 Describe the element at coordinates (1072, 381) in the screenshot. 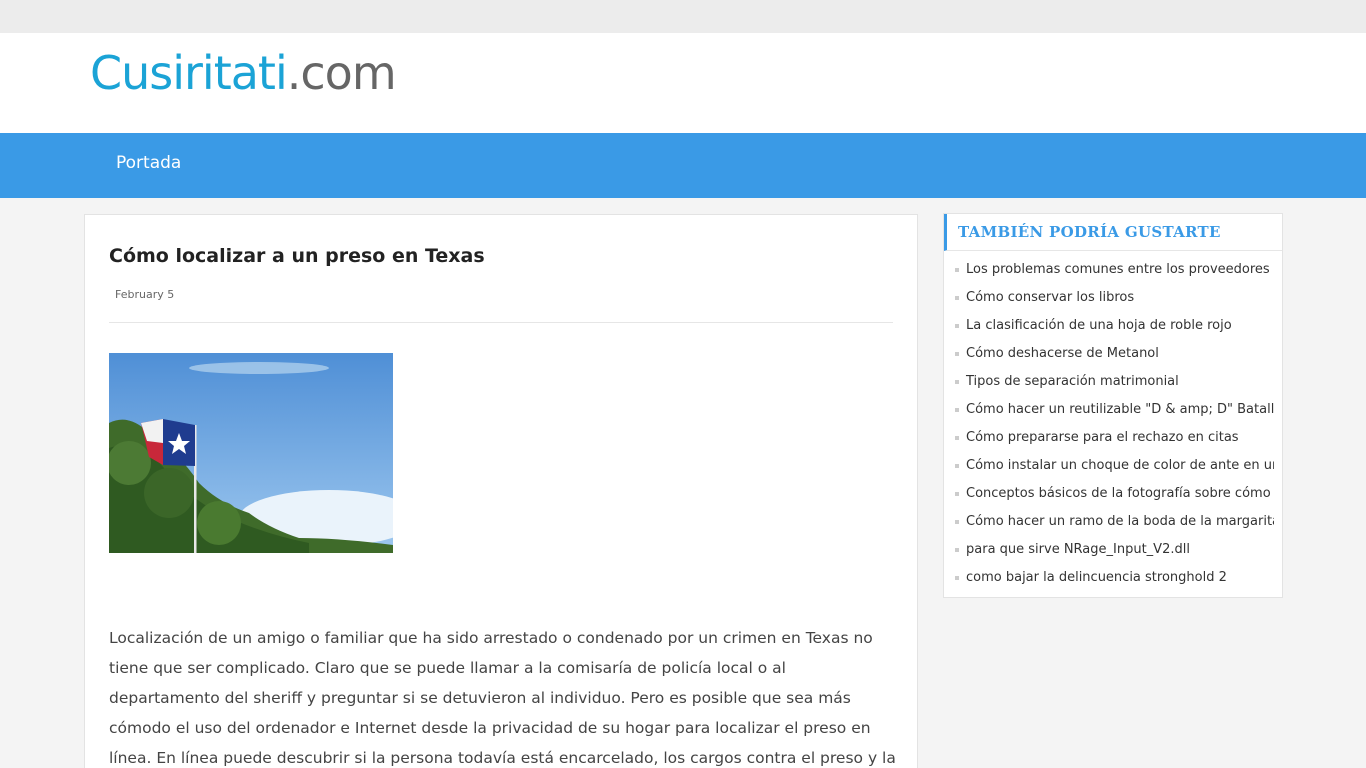

I see `related-link: Tipos de separación matrimonial` at that location.